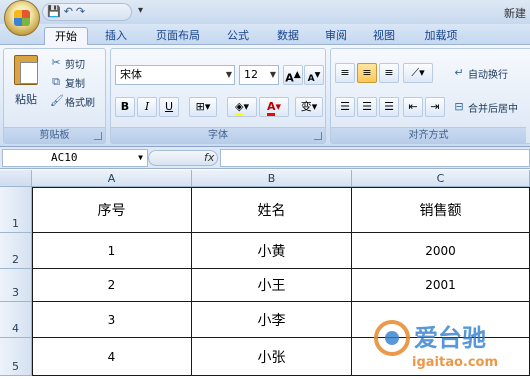 The height and width of the screenshot is (379, 530). What do you see at coordinates (413, 107) in the screenshot?
I see `decrease-indent-button: ⇤` at bounding box center [413, 107].